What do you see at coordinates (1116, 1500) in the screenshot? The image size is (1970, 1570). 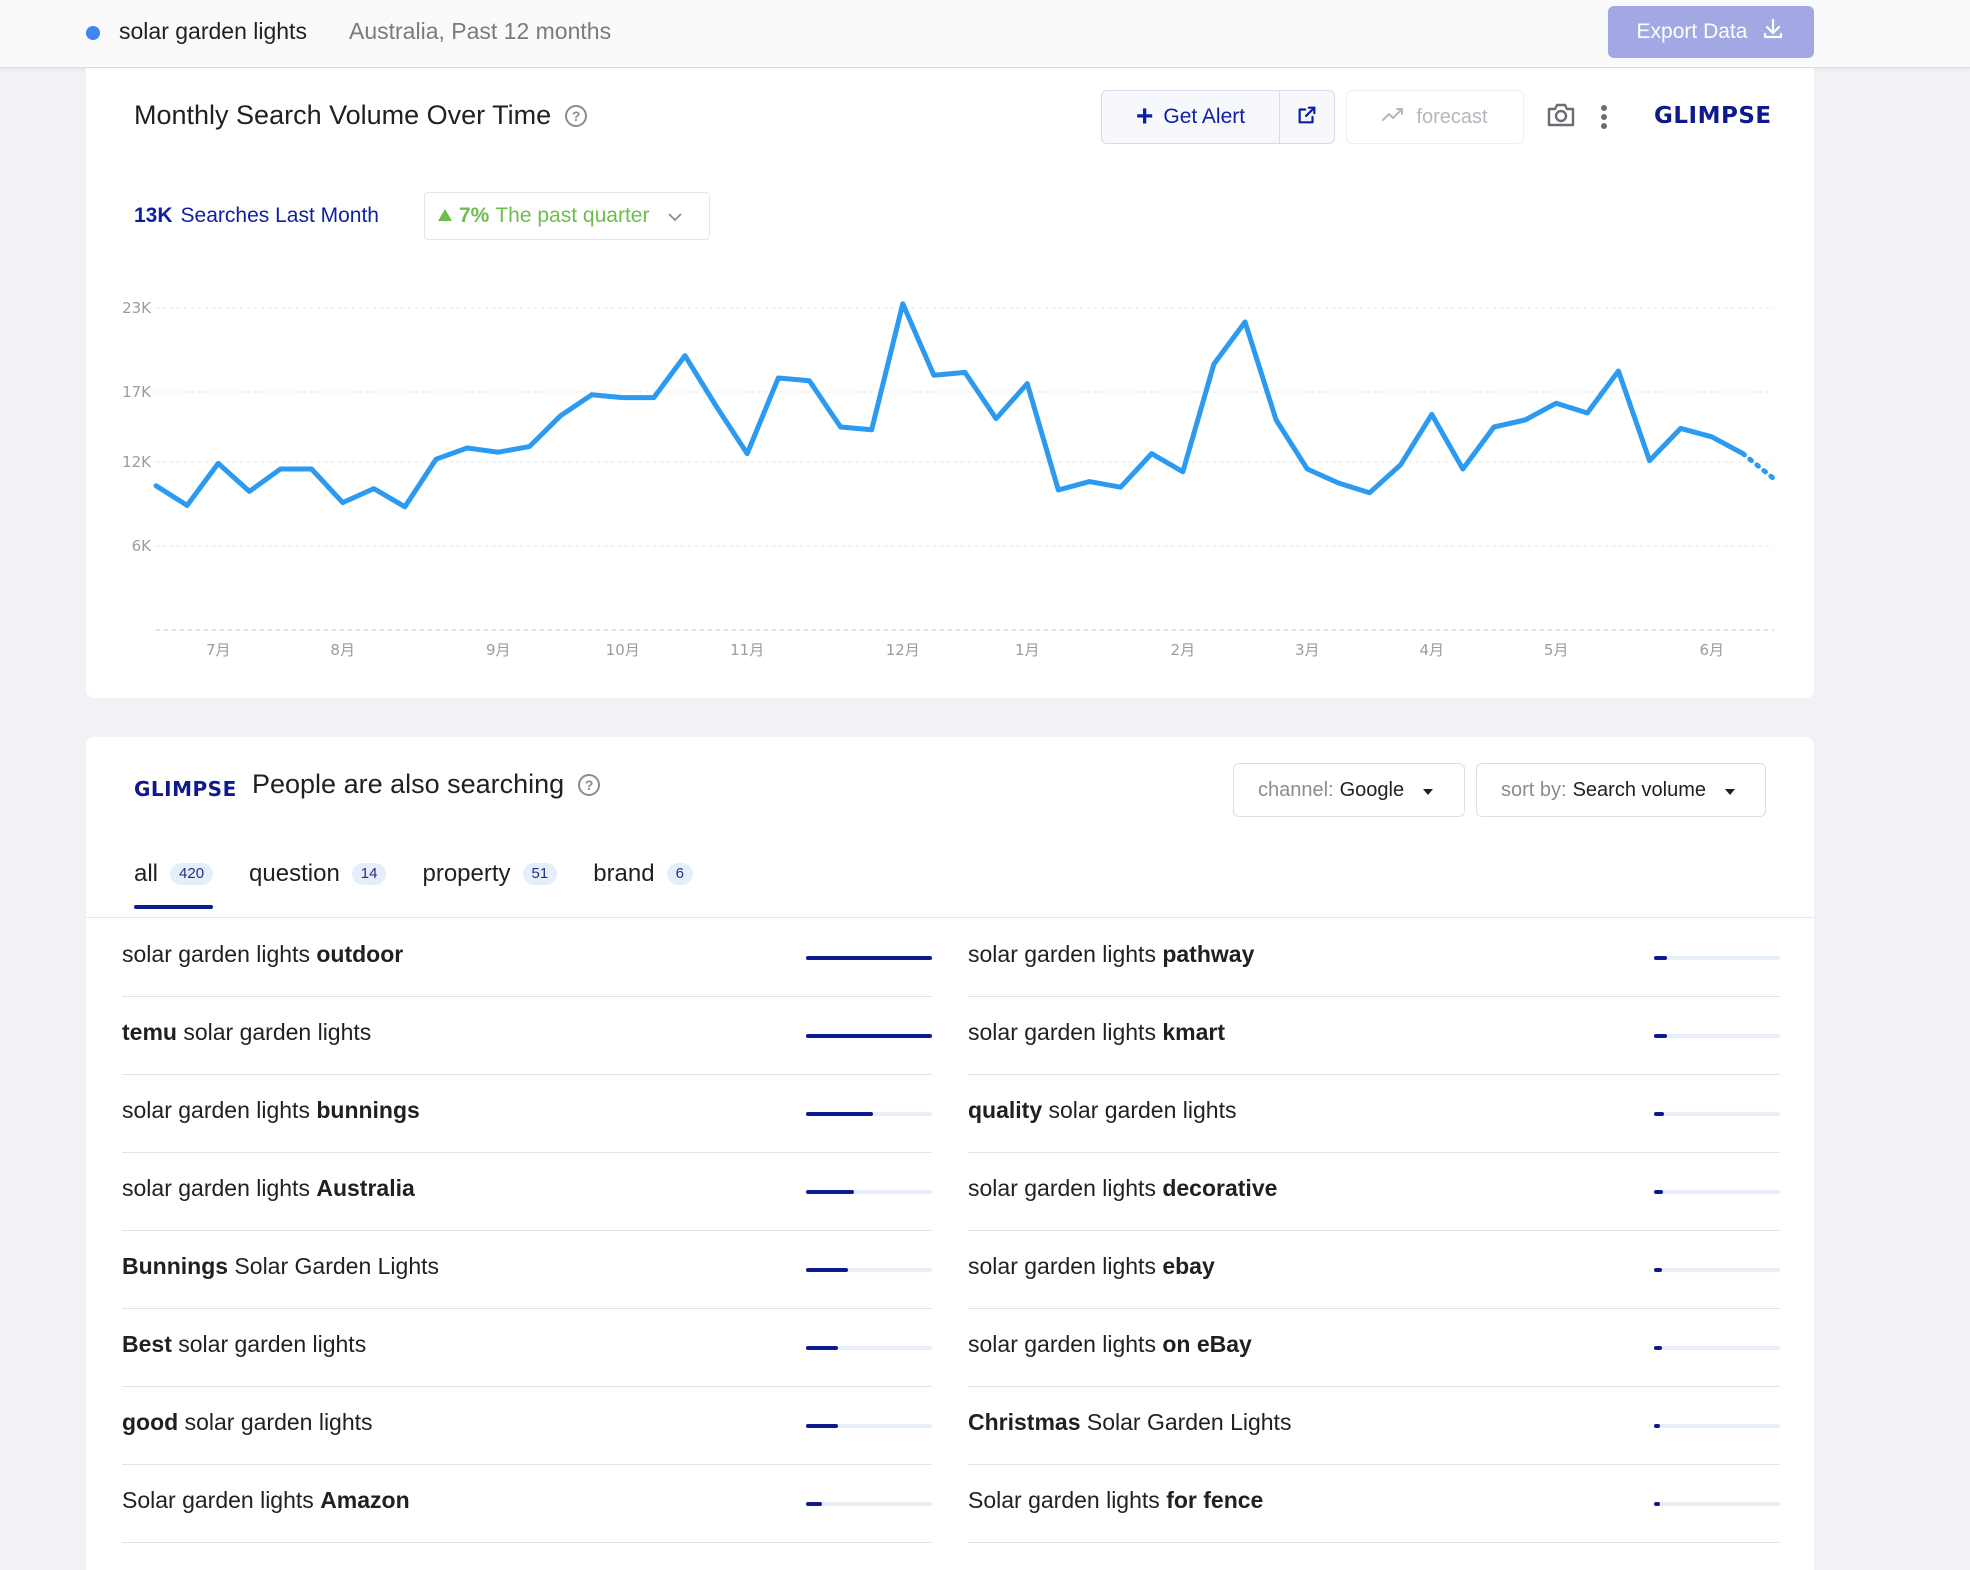 I see `keyword-text: Solar garden lights for fence` at bounding box center [1116, 1500].